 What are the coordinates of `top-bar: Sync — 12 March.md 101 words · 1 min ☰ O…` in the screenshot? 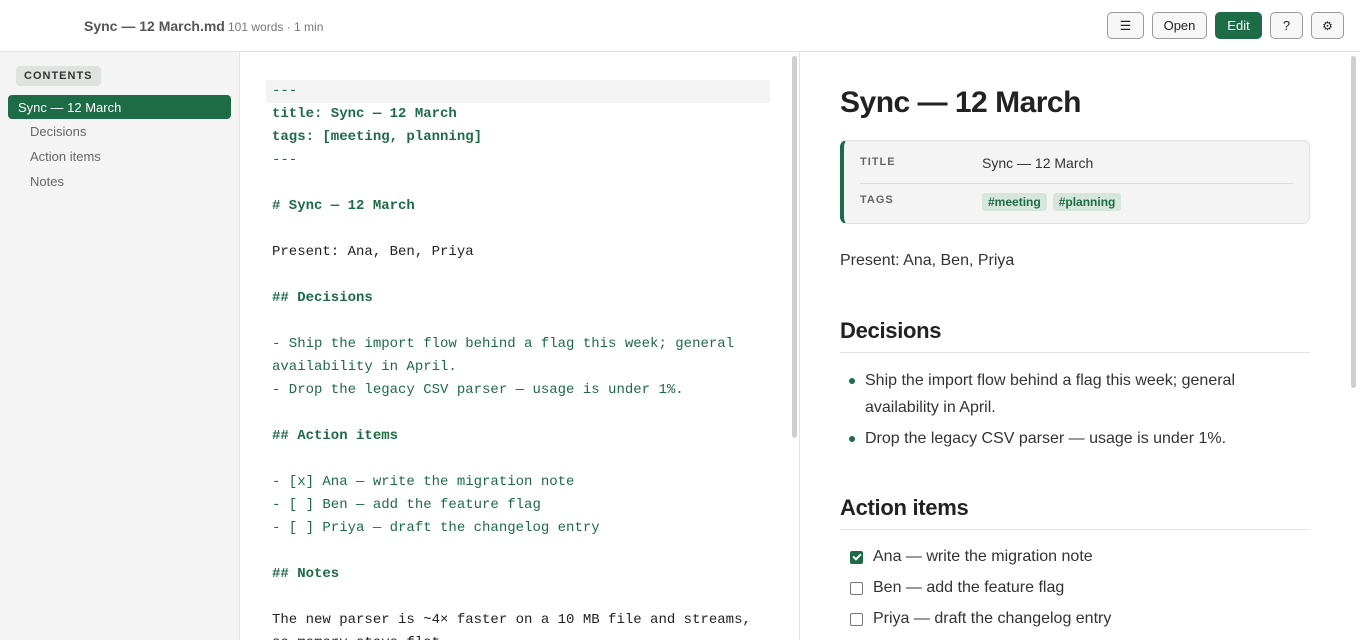 It's located at (680, 26).